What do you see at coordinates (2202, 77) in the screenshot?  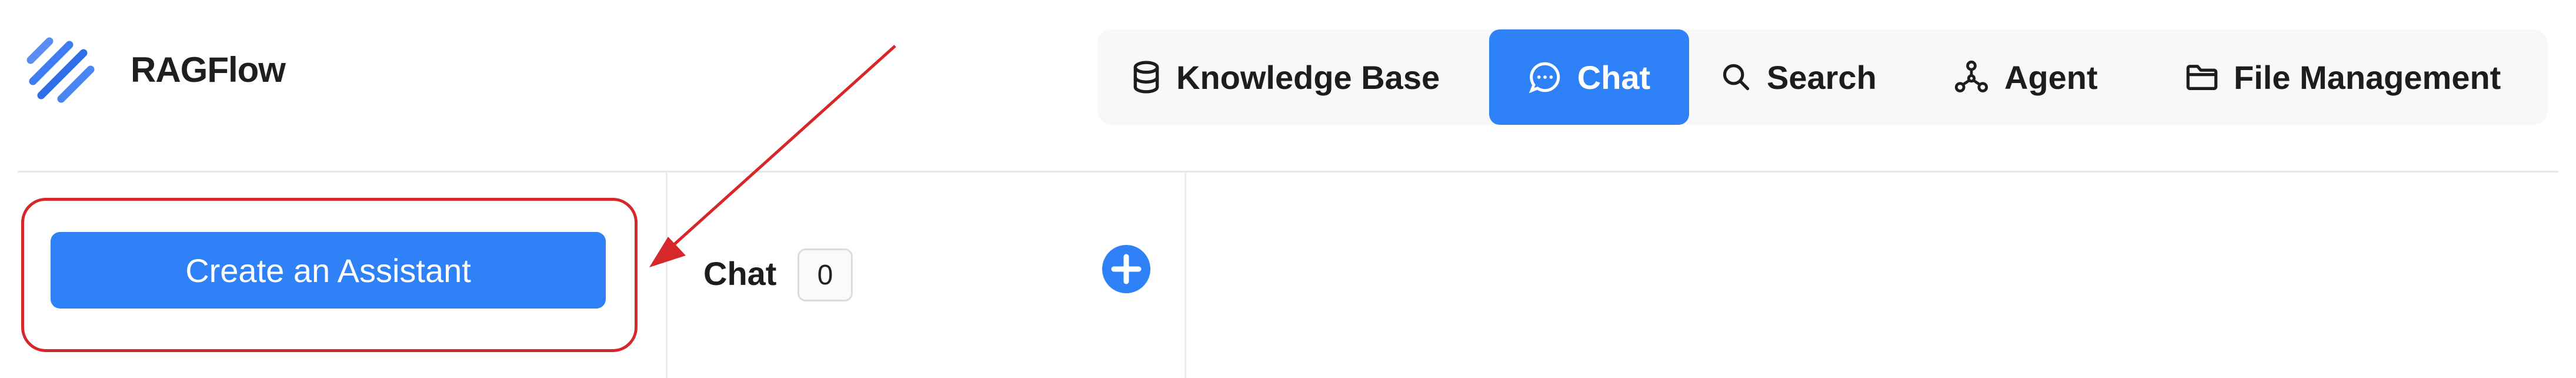 I see `folder-icon` at bounding box center [2202, 77].